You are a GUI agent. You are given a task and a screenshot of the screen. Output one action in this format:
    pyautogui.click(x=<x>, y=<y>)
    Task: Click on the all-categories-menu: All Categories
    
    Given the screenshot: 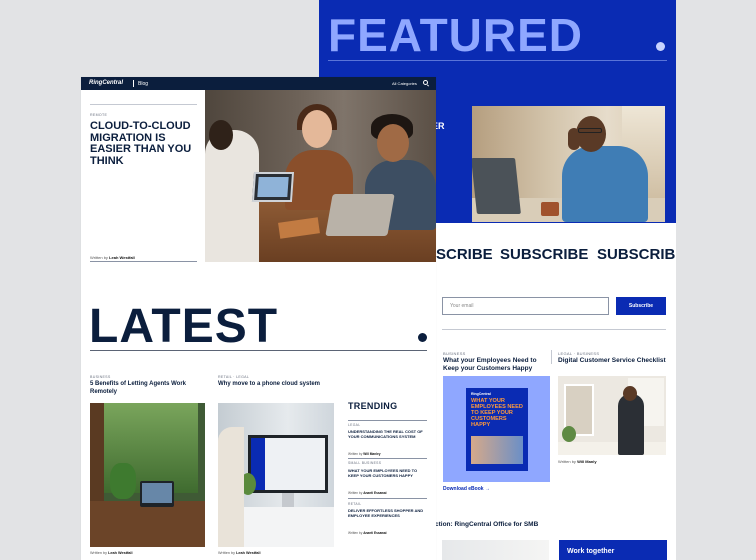 What is the action you would take?
    pyautogui.click(x=404, y=83)
    